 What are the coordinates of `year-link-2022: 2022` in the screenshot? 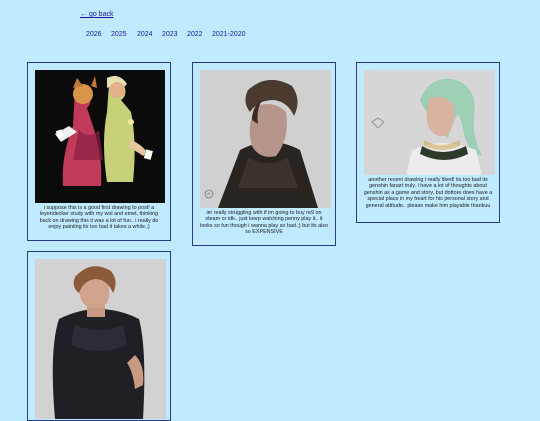 It's located at (195, 34).